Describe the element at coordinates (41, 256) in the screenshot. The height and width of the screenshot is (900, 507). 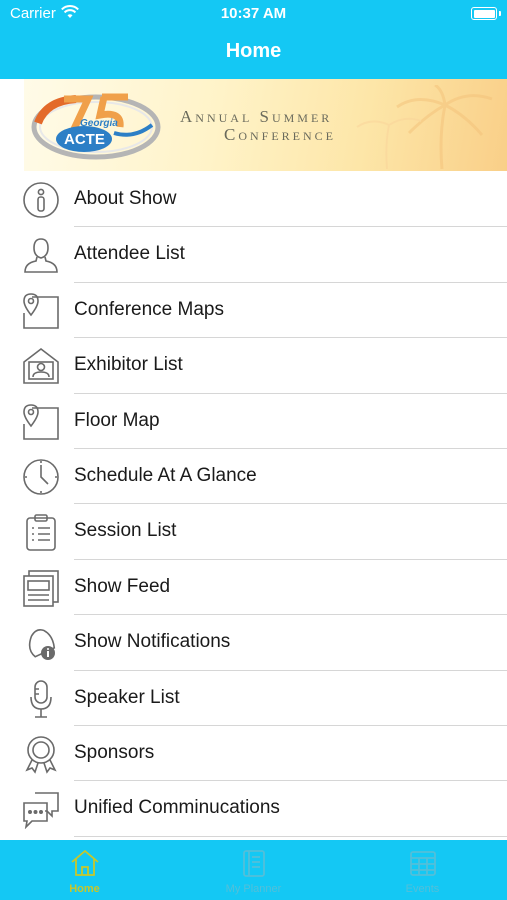
I see `person-icon` at that location.